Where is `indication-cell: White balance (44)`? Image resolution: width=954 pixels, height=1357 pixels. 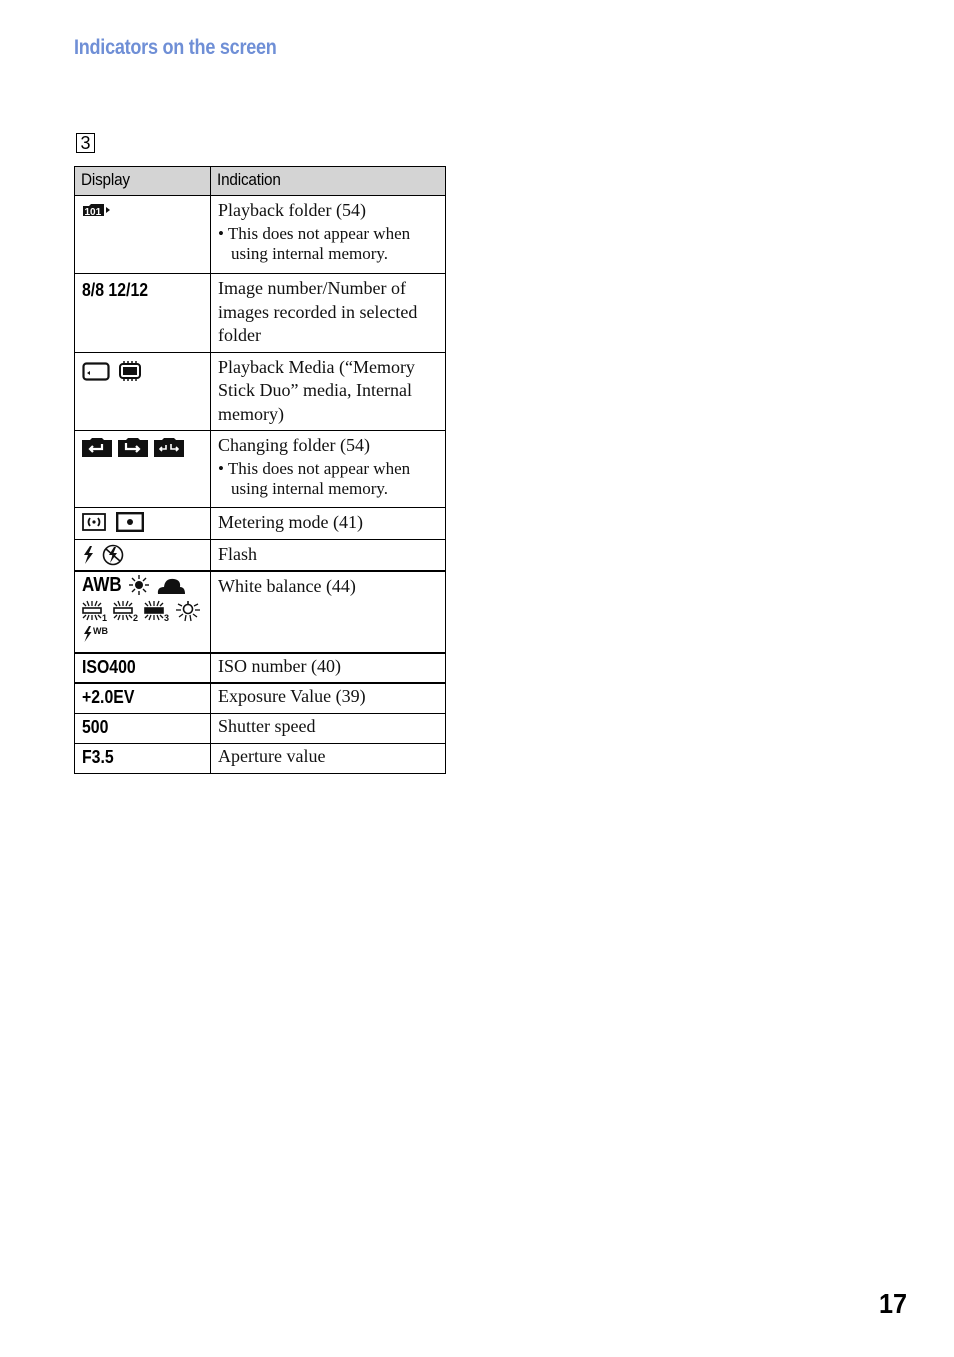
indication-cell: White balance (44) is located at coordinates (328, 612).